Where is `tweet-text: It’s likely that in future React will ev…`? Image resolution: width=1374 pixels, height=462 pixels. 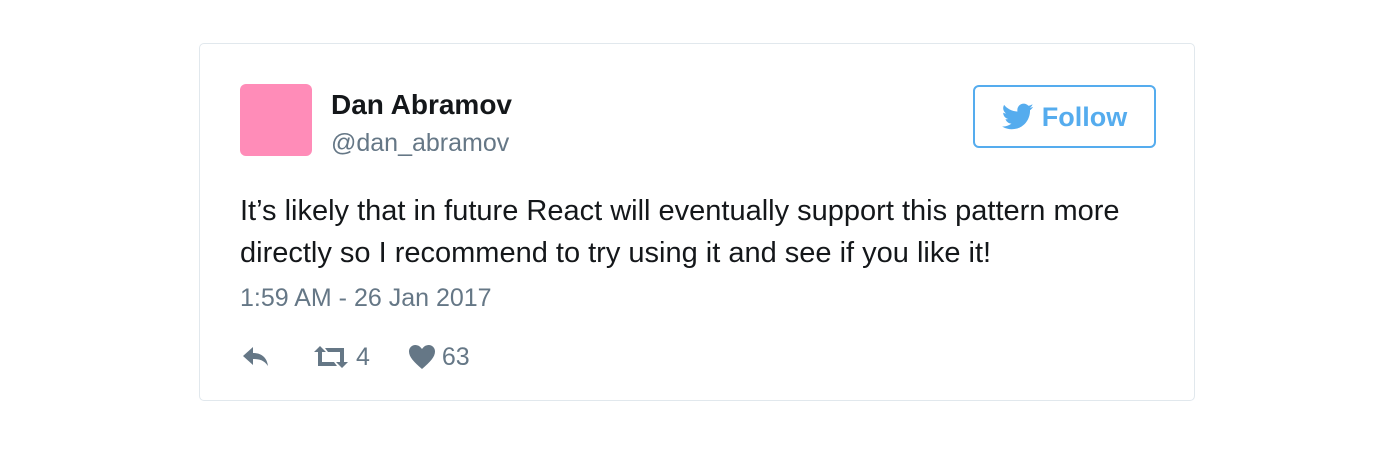
tweet-text: It’s likely that in future React will ev… is located at coordinates (680, 232).